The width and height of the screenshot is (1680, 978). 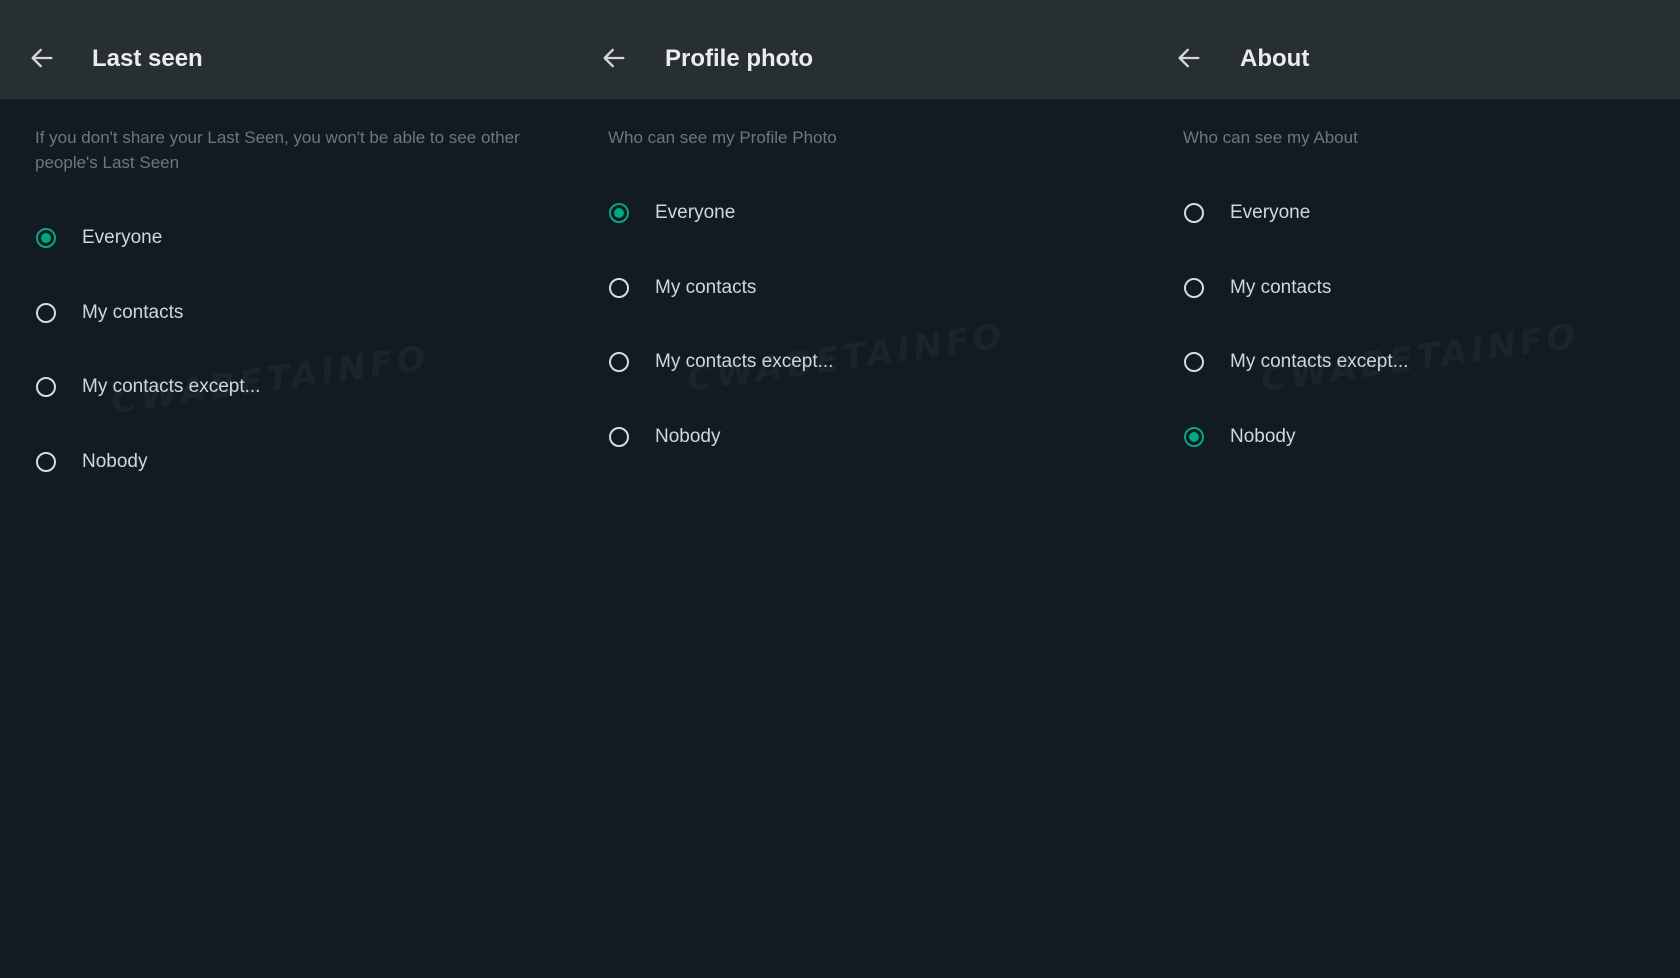 I want to click on panel-title: About, so click(x=1275, y=58).